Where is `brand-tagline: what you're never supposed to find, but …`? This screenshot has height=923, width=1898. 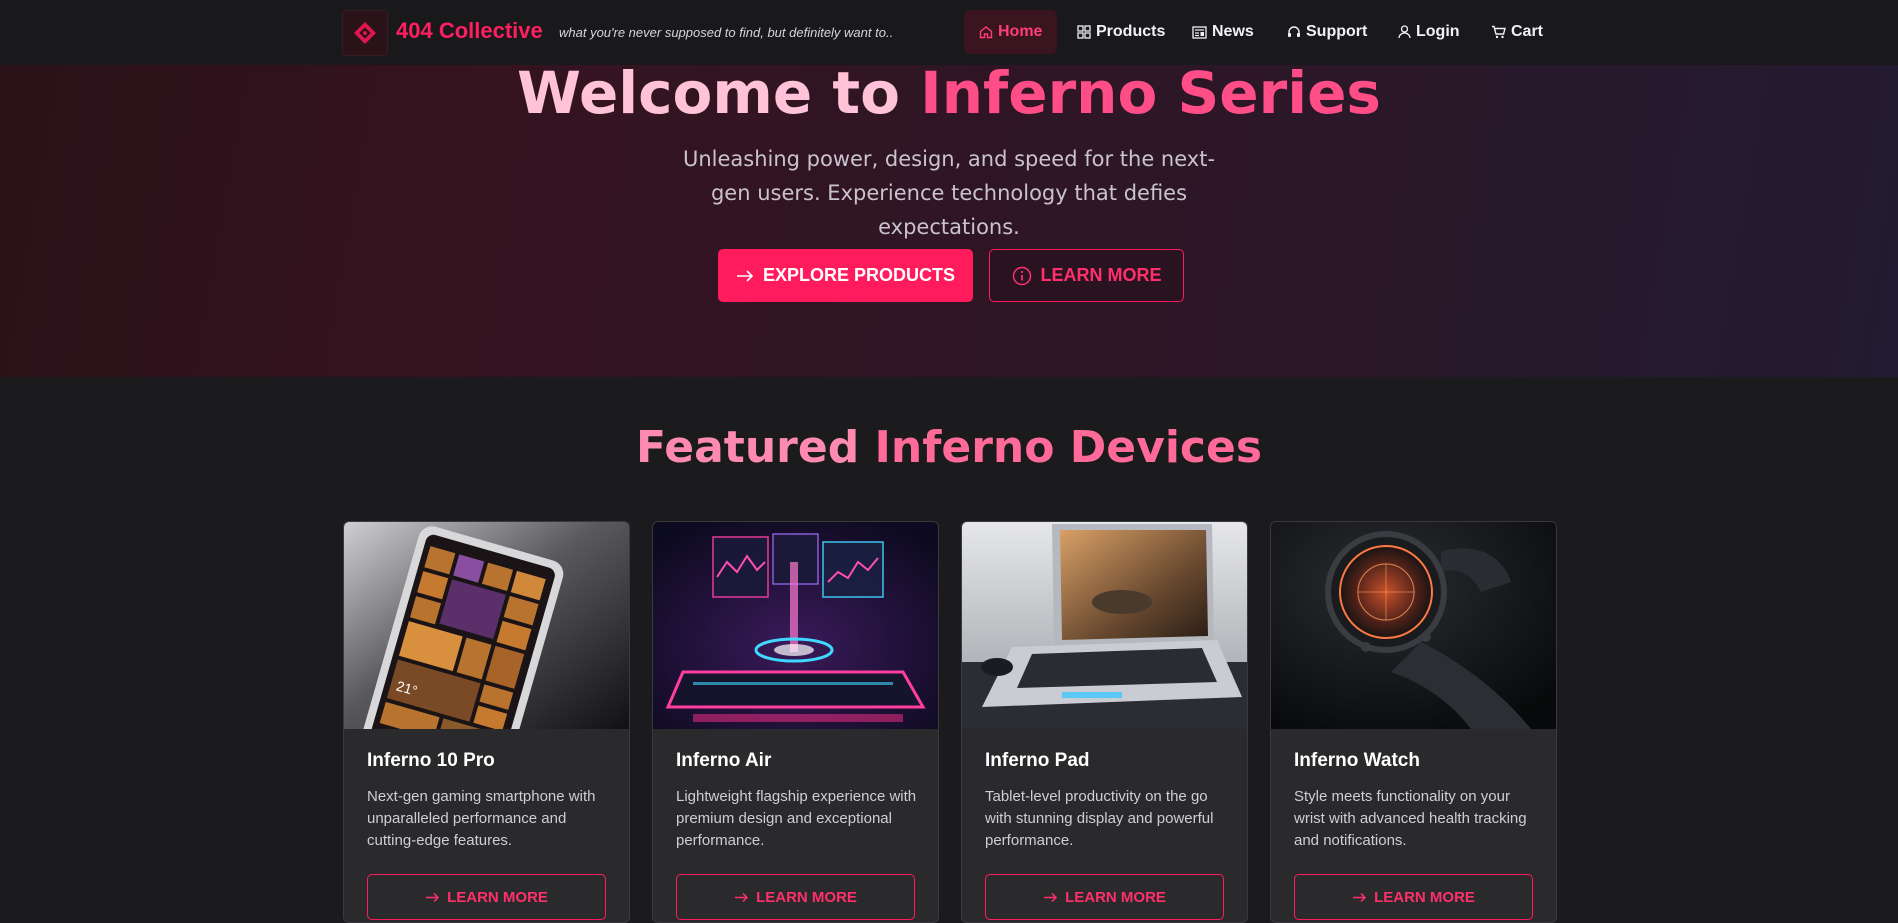 brand-tagline: what you're never supposed to find, but … is located at coordinates (726, 32).